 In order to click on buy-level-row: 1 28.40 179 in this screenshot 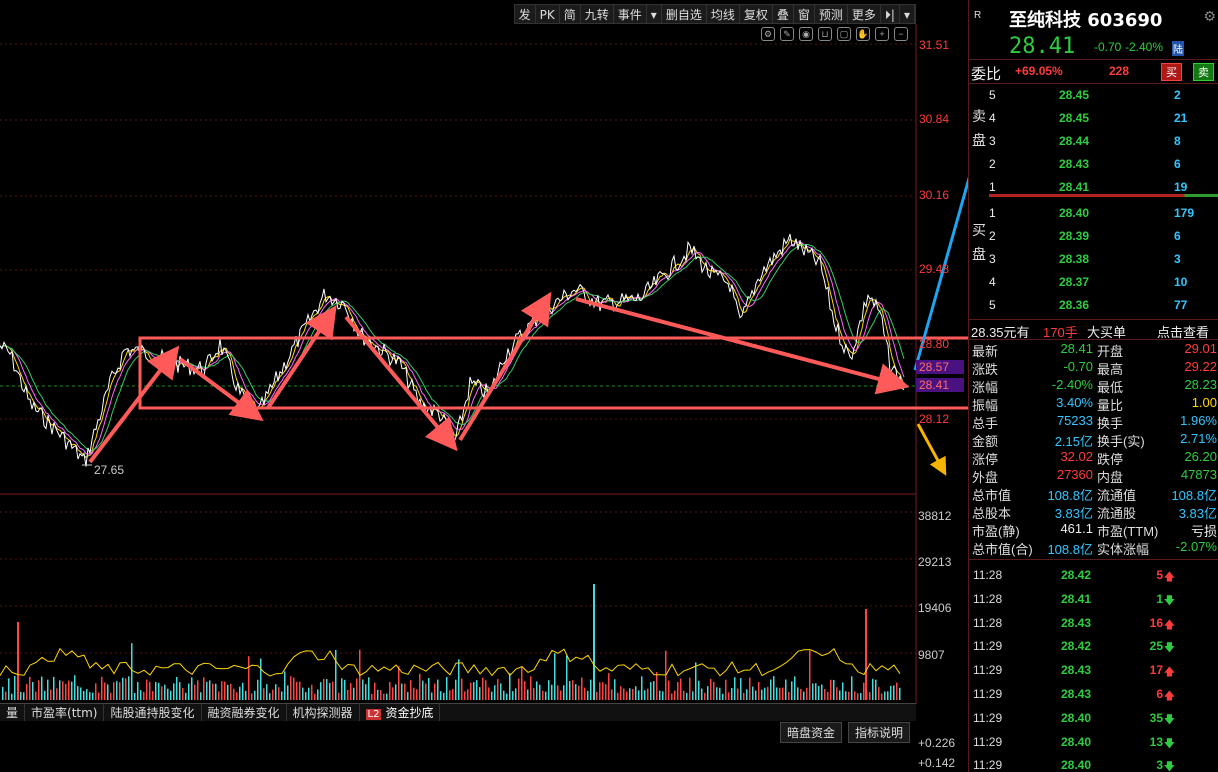, I will do `click(1093, 213)`.